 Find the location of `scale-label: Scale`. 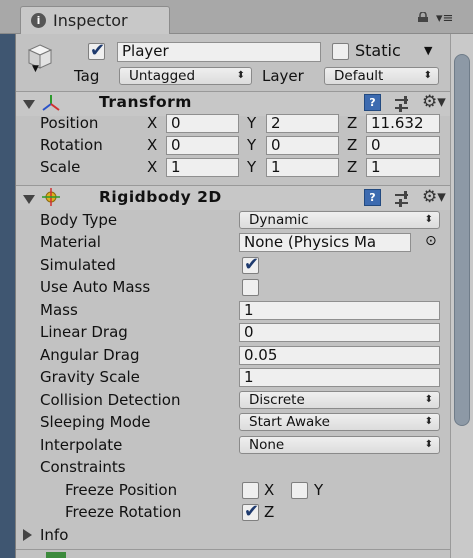

scale-label: Scale is located at coordinates (60, 167).